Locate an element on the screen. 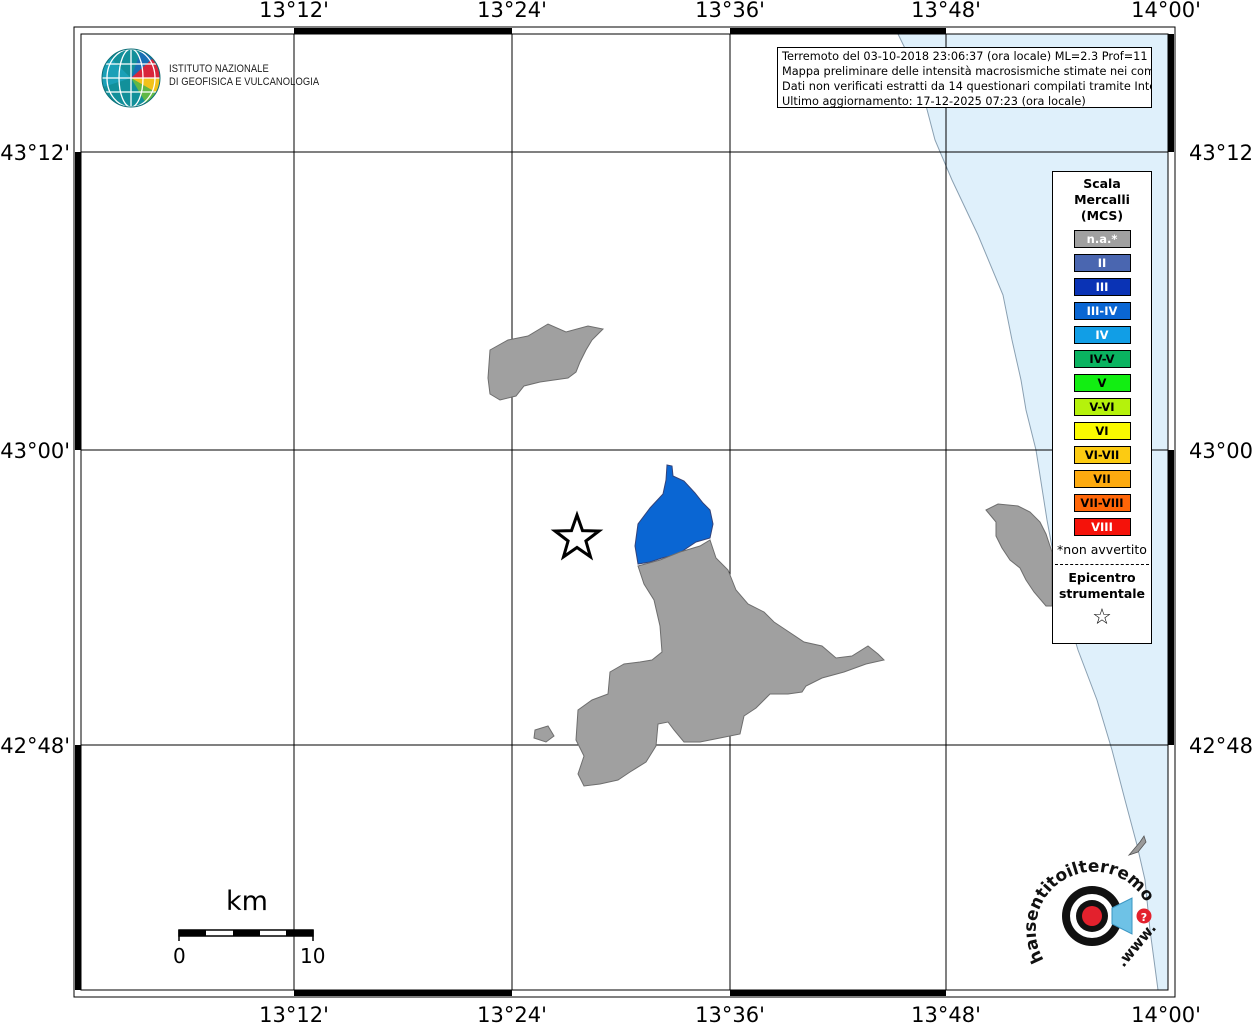 The width and height of the screenshot is (1254, 1024). lon-label-bottom: 13°24' is located at coordinates (512, 1013).